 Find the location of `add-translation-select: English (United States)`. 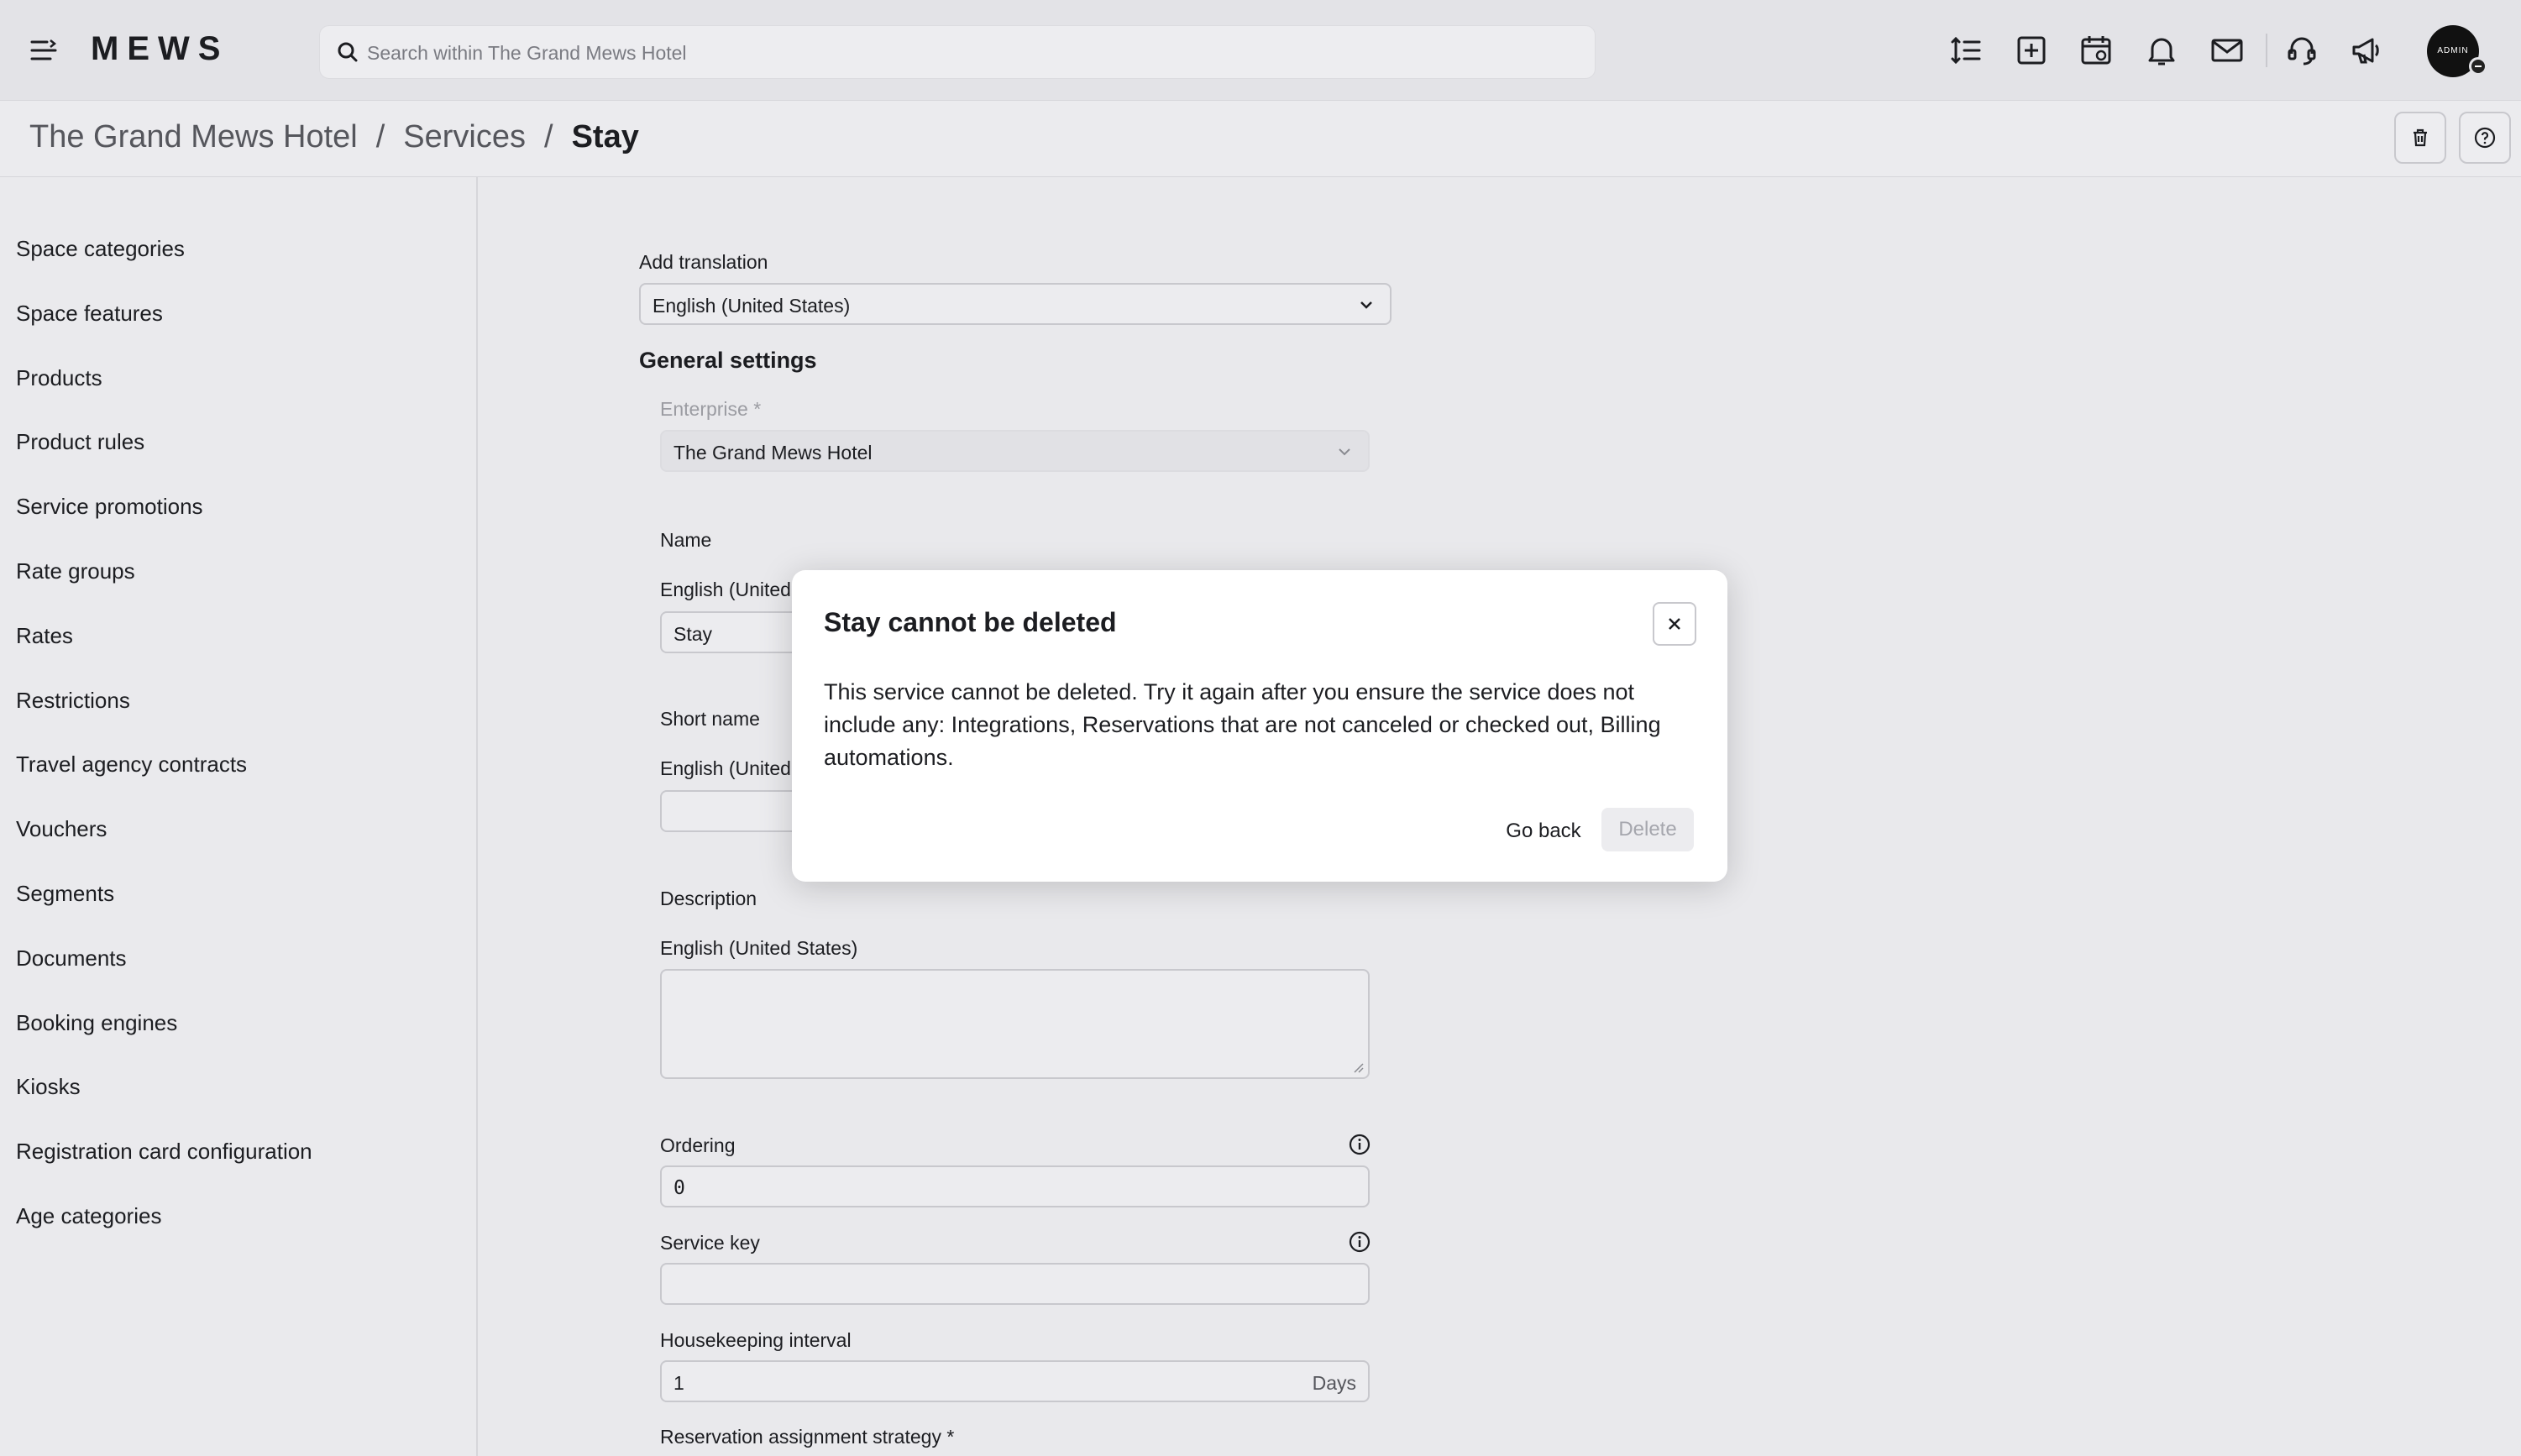

add-translation-select: English (United States) is located at coordinates (1015, 304).